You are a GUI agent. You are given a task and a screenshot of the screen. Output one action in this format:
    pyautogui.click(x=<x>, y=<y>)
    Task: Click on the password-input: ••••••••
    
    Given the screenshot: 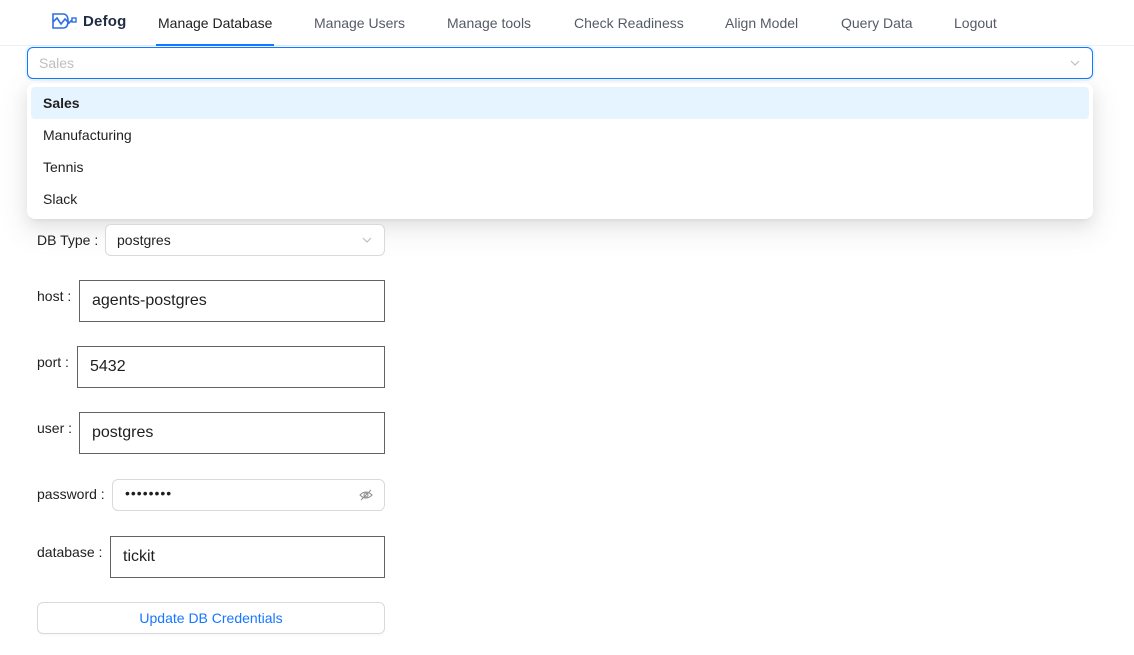 What is the action you would take?
    pyautogui.click(x=248, y=495)
    